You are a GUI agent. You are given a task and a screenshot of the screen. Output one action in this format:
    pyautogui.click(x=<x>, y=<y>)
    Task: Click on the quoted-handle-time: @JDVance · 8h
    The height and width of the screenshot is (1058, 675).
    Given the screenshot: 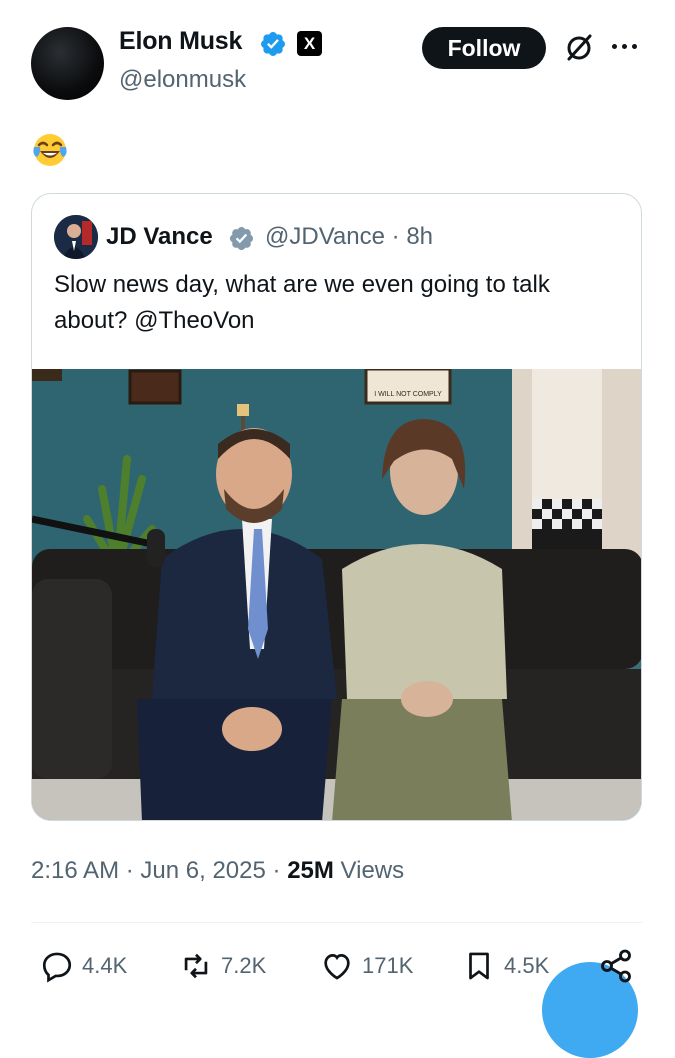 What is the action you would take?
    pyautogui.click(x=349, y=237)
    